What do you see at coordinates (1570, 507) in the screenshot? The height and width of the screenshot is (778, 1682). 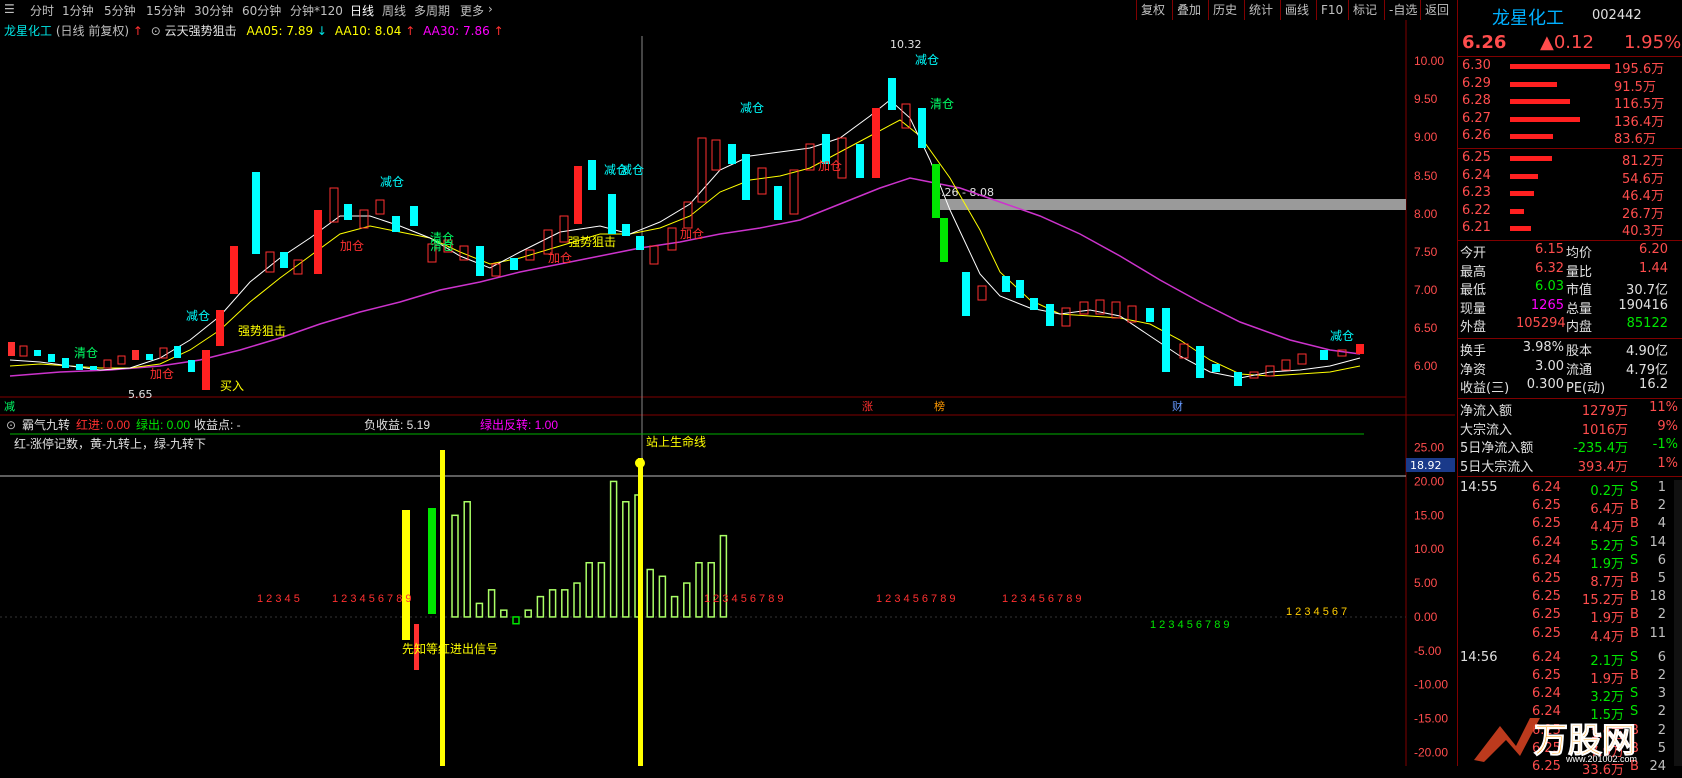 I see `tick-row: 6.25 6.4万 B 2` at bounding box center [1570, 507].